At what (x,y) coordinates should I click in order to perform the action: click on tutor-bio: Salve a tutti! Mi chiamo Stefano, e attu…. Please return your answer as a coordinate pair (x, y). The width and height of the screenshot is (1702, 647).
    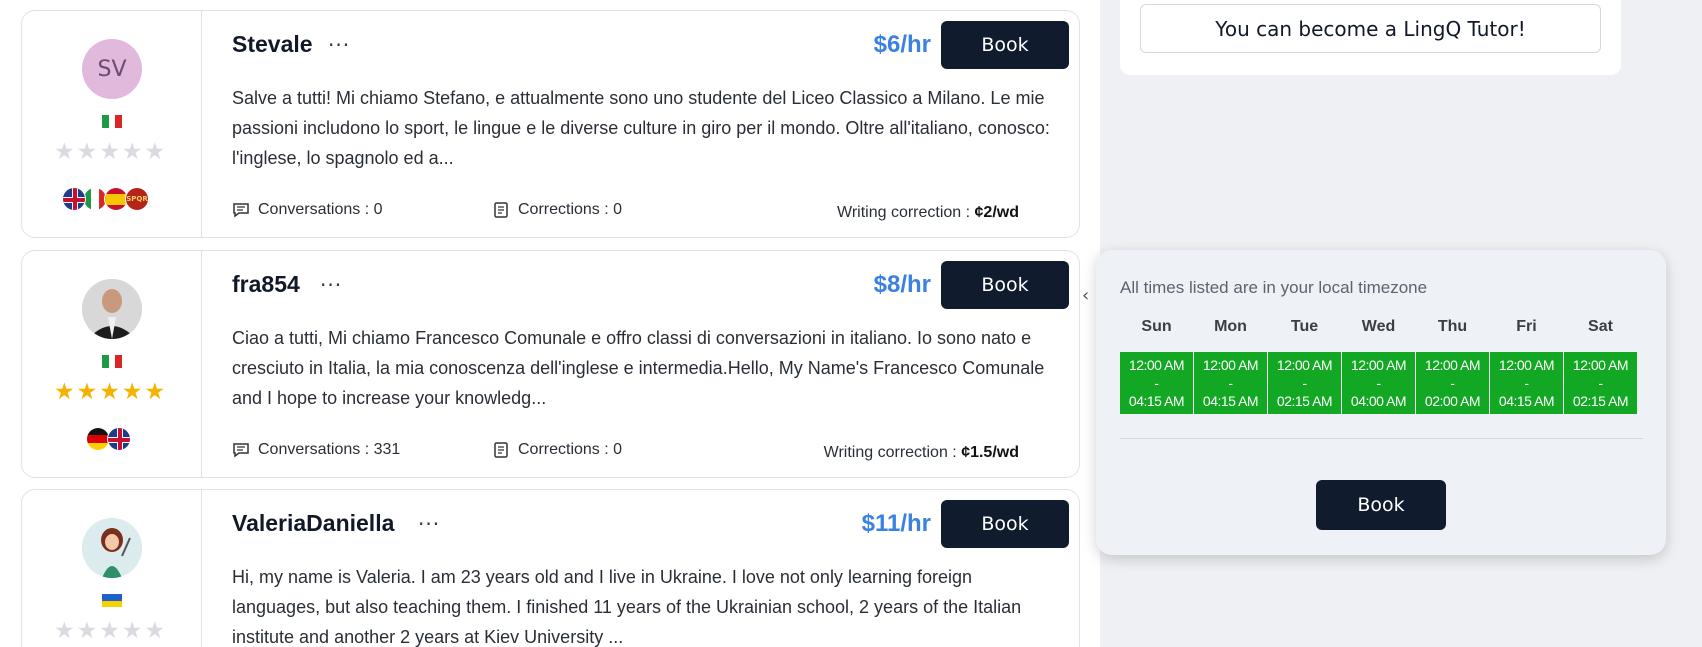
    Looking at the image, I should click on (641, 128).